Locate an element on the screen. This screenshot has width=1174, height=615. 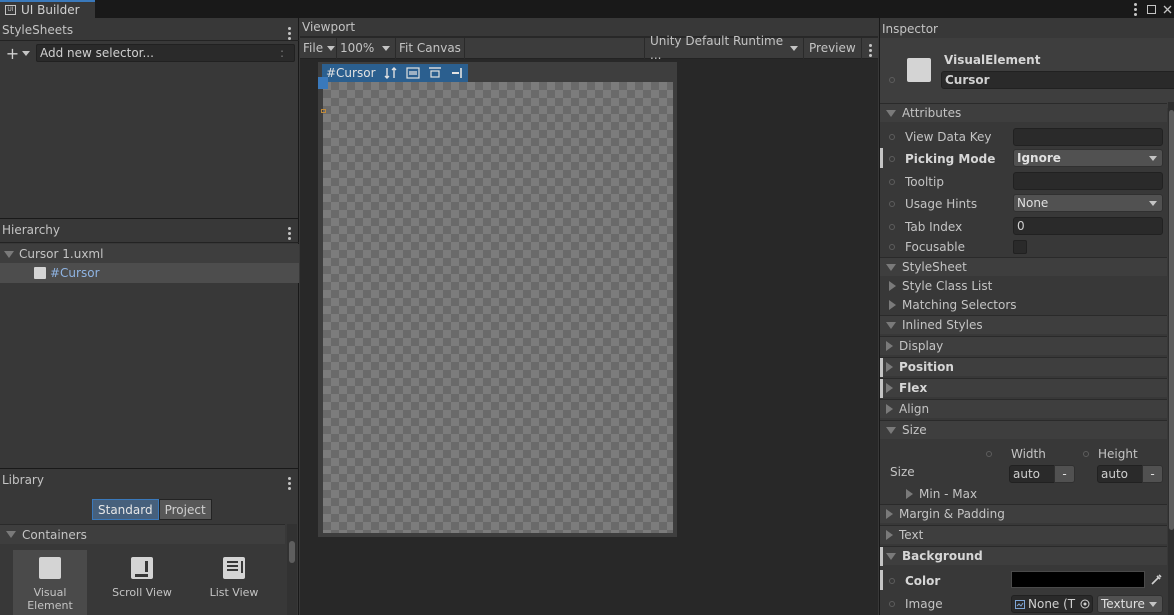
scroll-view-icon is located at coordinates (142, 568).